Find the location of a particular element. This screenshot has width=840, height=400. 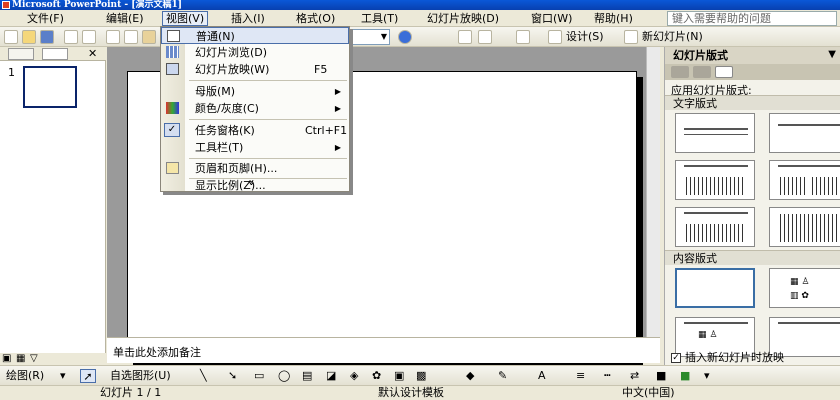

line-color-icon: ✎ is located at coordinates (502, 376).